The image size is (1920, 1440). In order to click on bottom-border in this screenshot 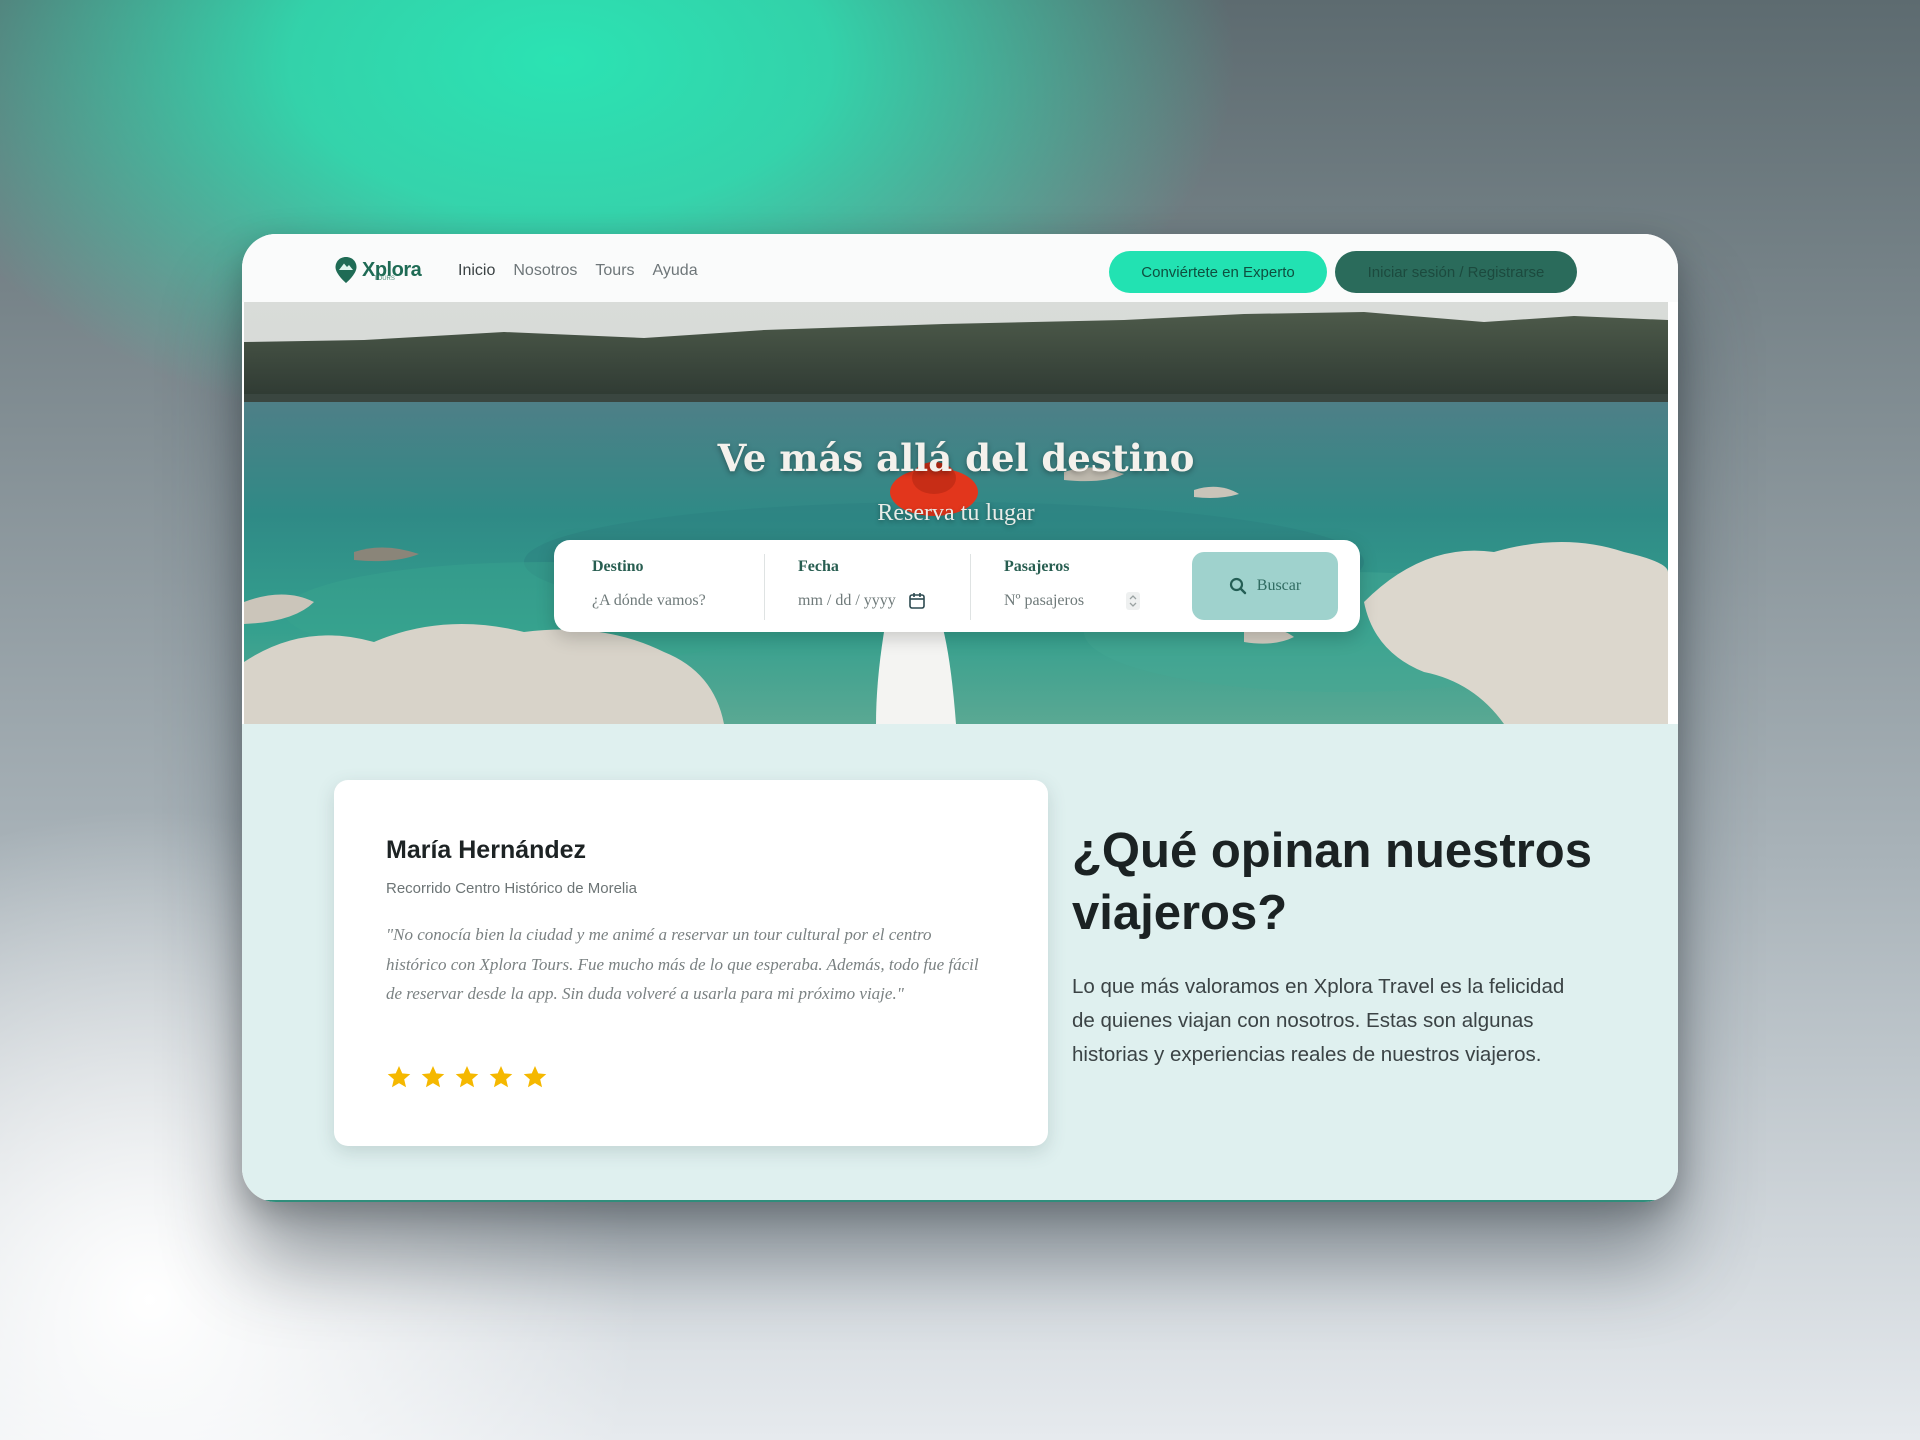, I will do `click(960, 1201)`.